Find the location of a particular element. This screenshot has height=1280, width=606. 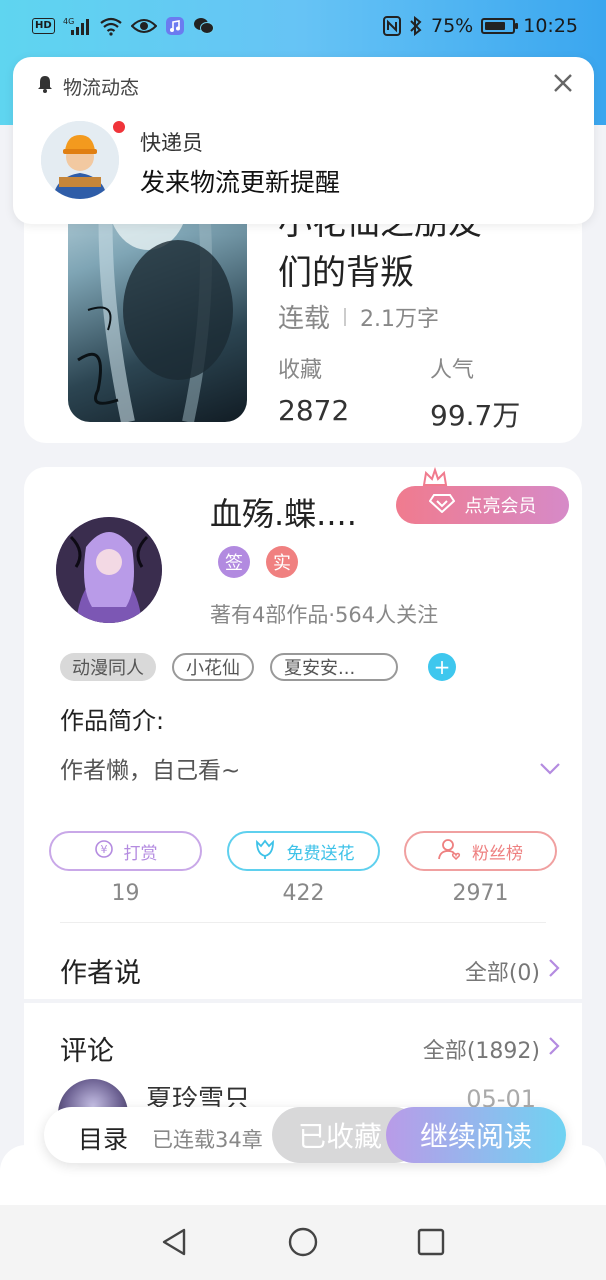

battery-percent: 75% is located at coordinates (452, 26).